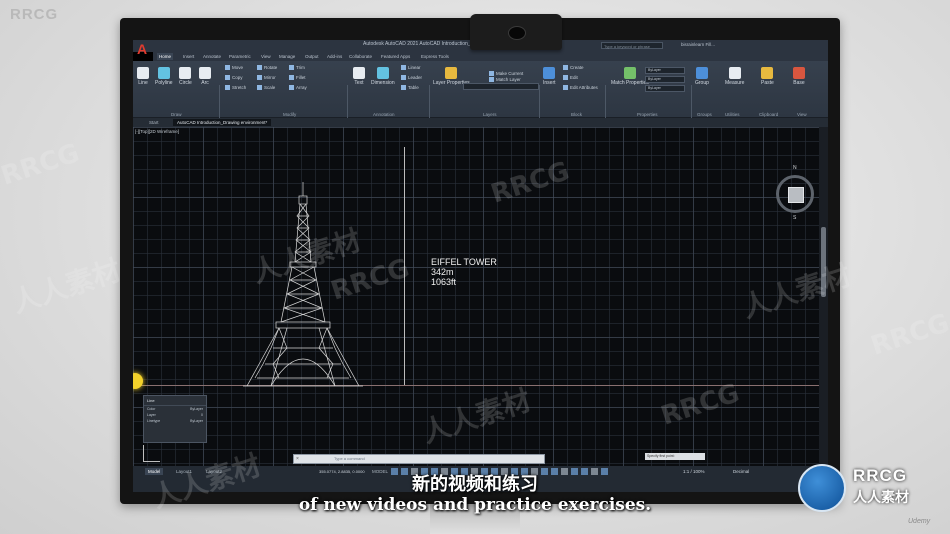 Image resolution: width=950 pixels, height=534 pixels. What do you see at coordinates (435, 56) in the screenshot?
I see `tab-express-tools: Express Tools` at bounding box center [435, 56].